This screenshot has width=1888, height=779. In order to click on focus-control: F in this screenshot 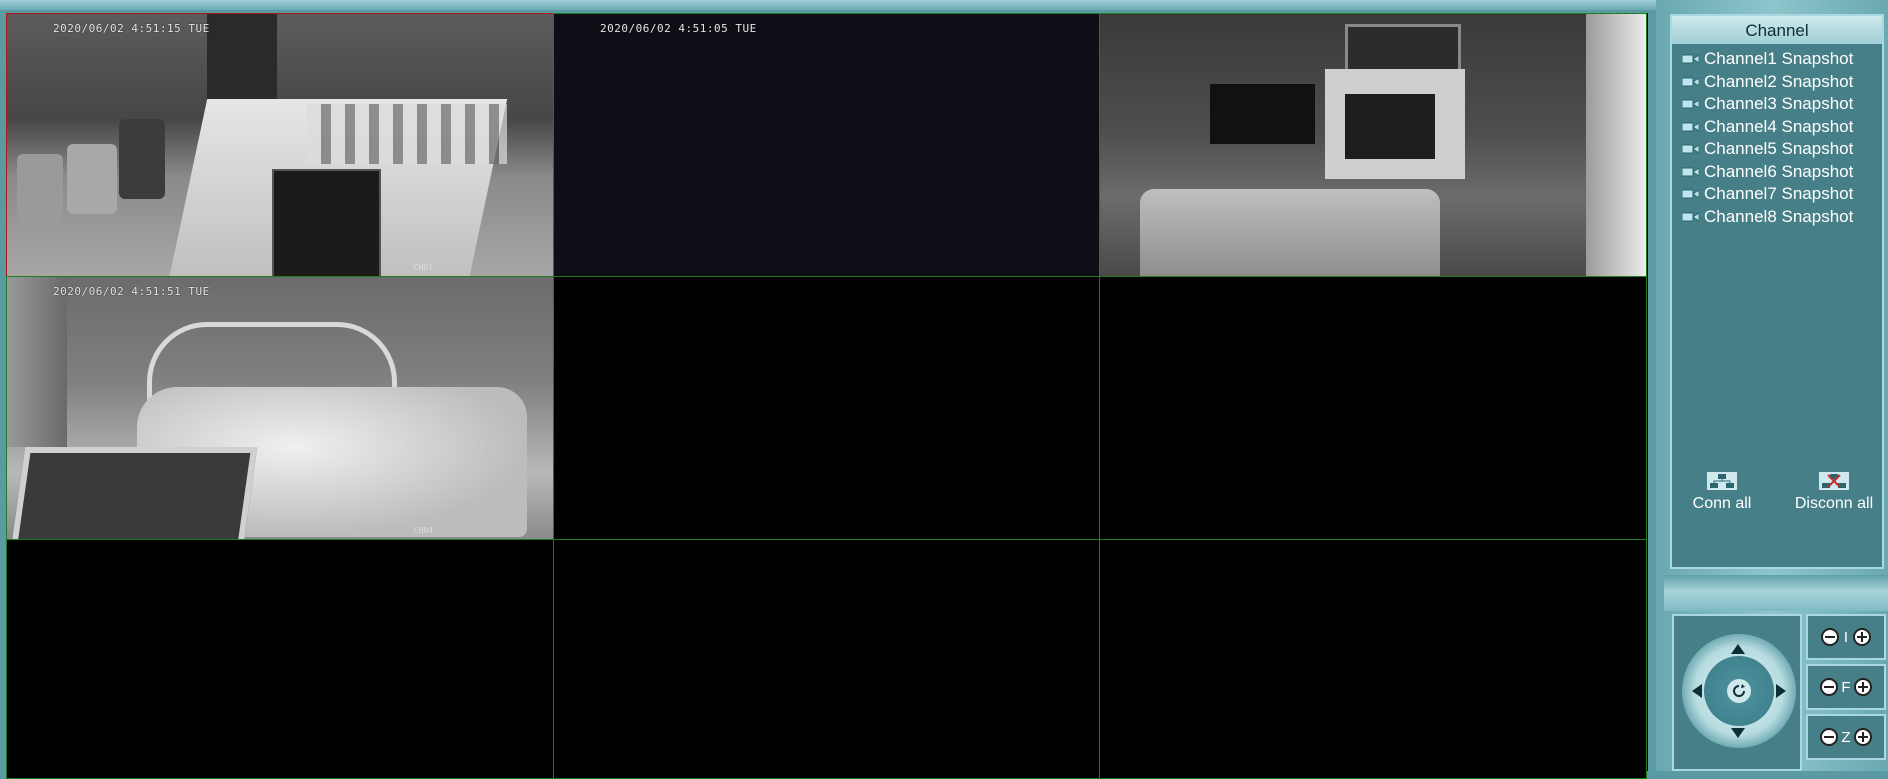, I will do `click(1846, 687)`.